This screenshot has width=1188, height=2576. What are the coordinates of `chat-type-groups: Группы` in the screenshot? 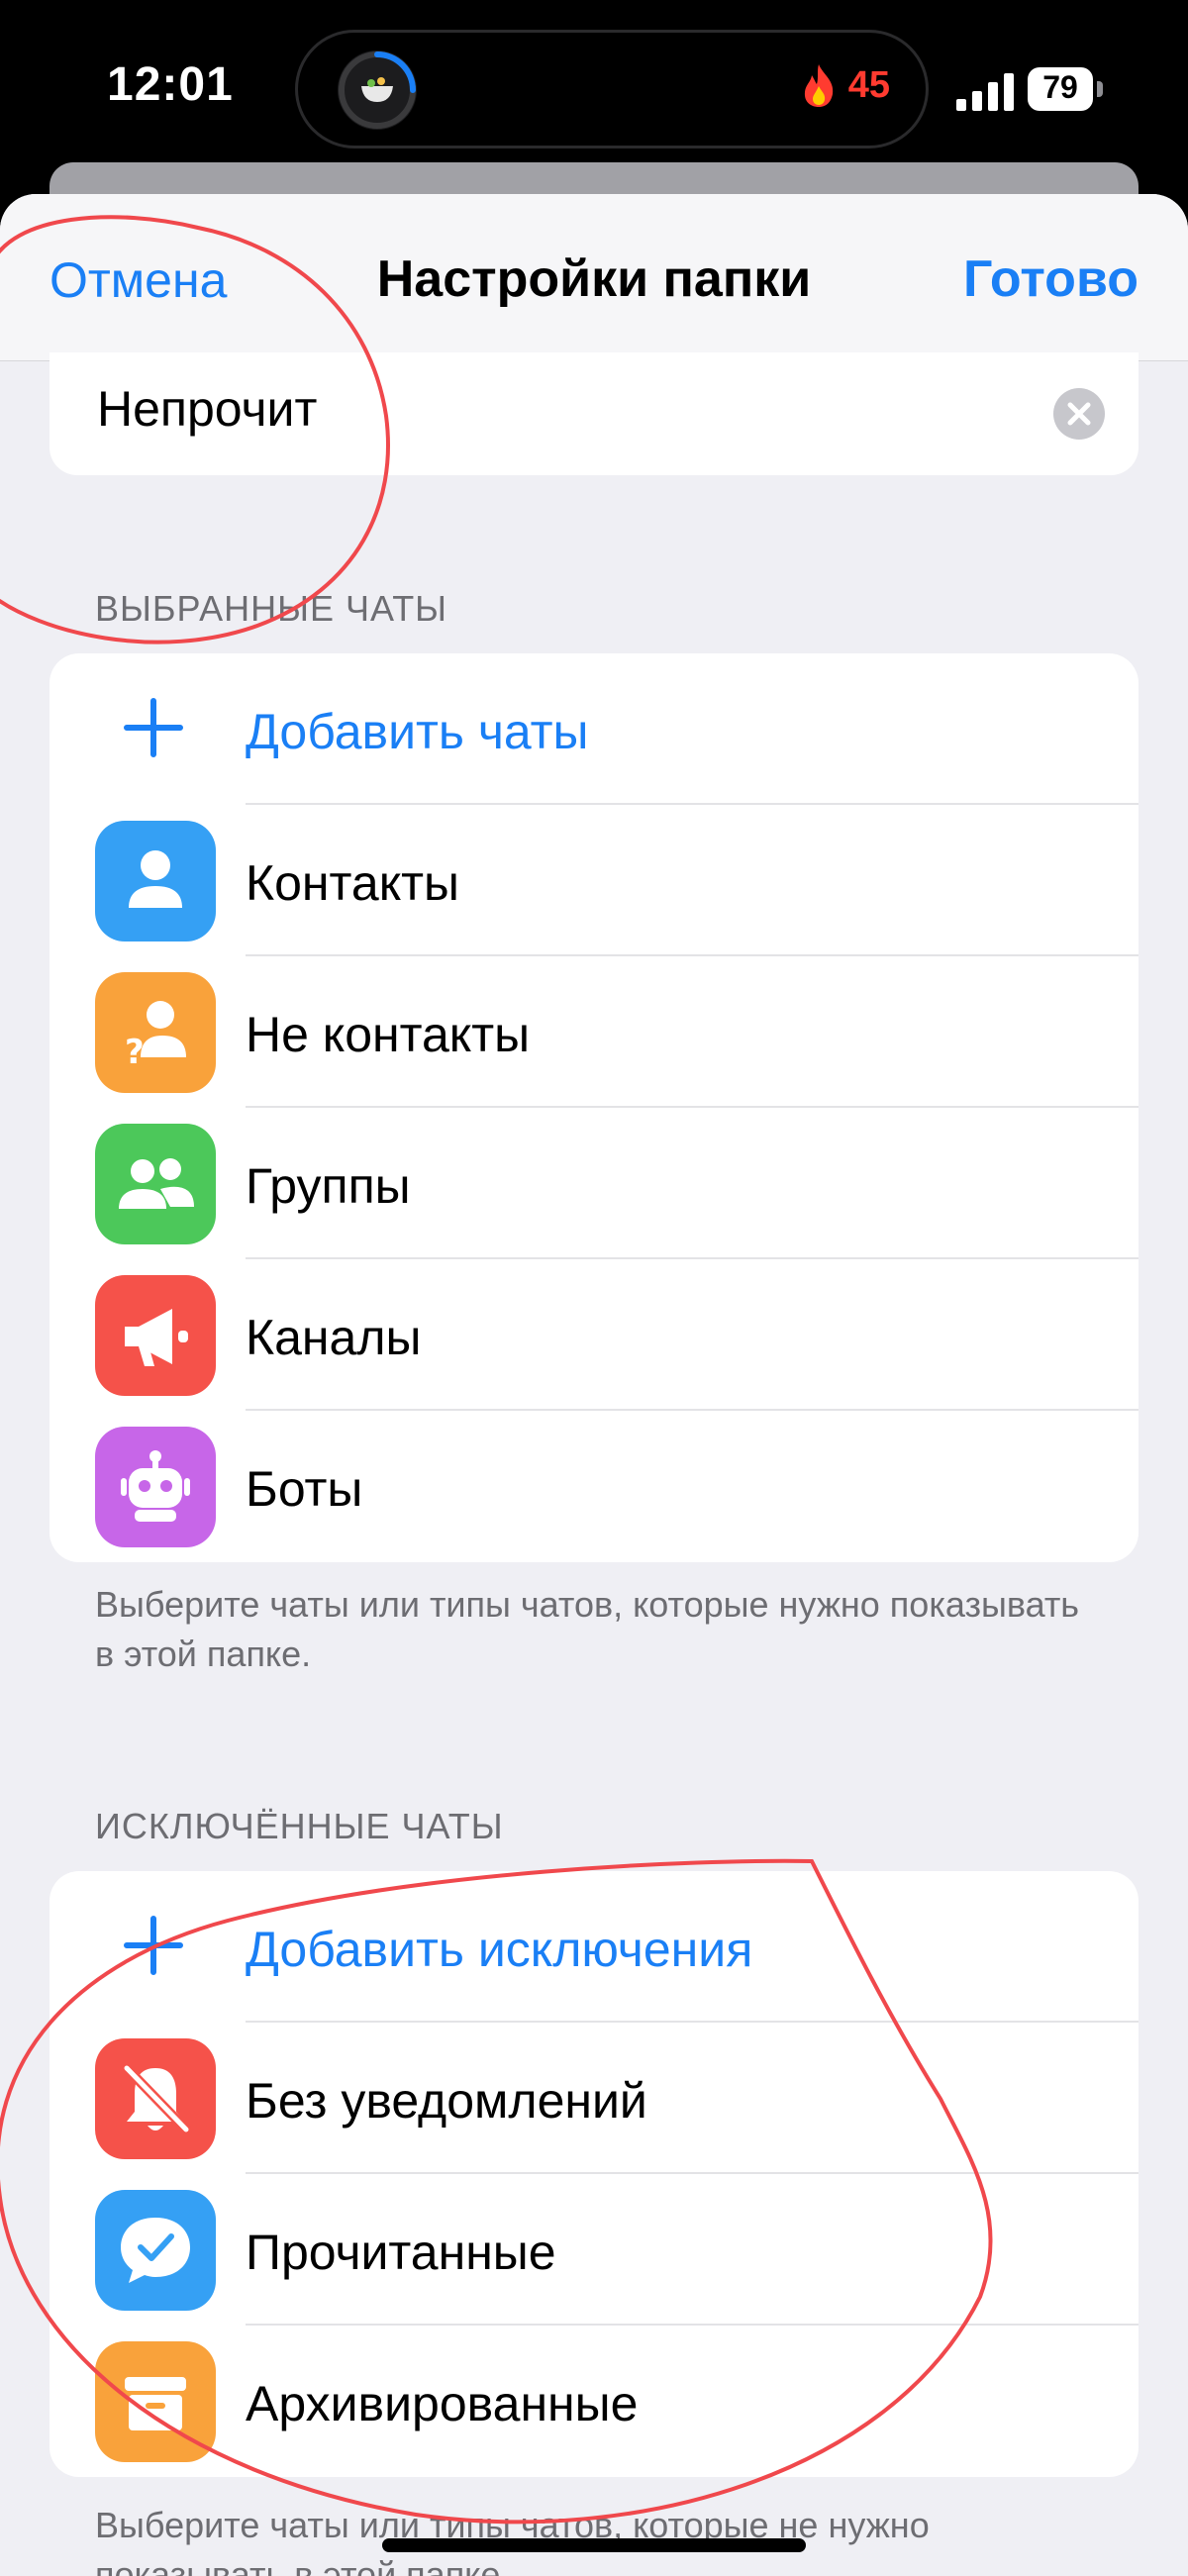 It's located at (594, 1183).